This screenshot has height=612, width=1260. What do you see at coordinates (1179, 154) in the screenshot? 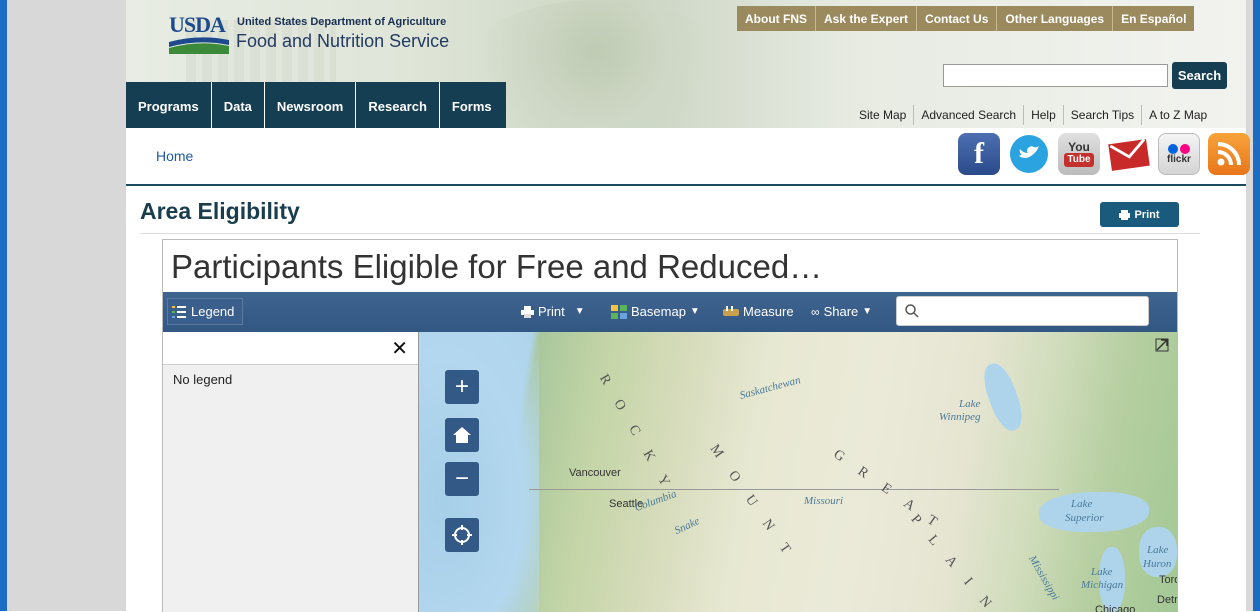
I see `flickr-icon: flickr` at bounding box center [1179, 154].